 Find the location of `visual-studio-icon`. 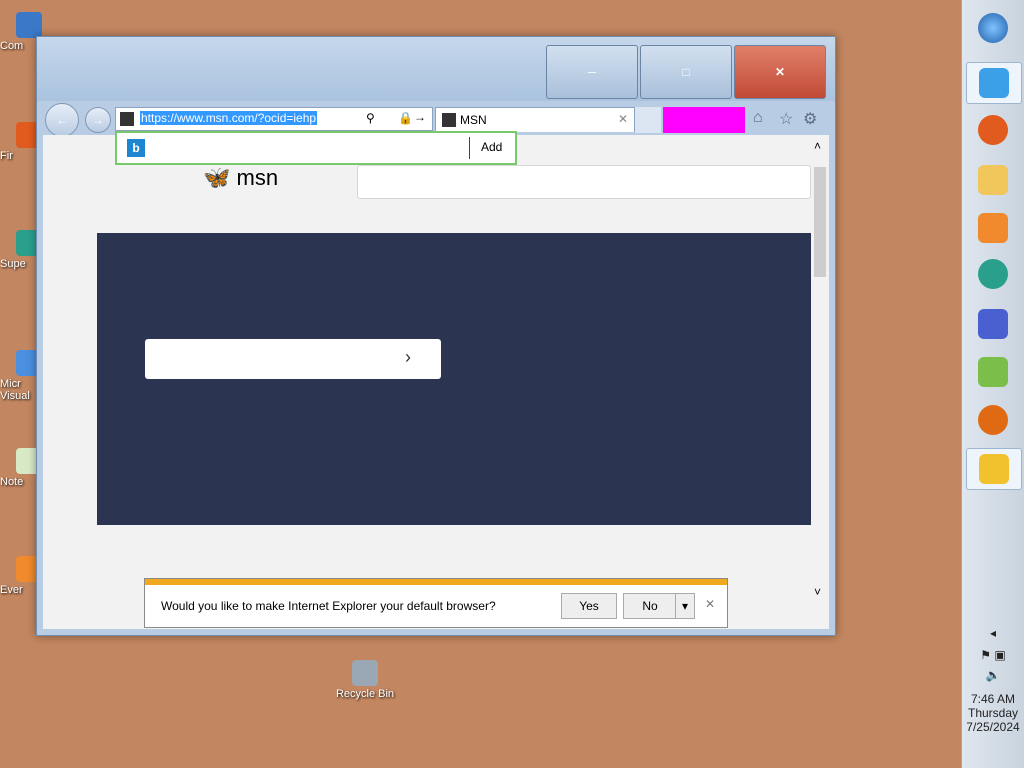

visual-studio-icon is located at coordinates (993, 324).